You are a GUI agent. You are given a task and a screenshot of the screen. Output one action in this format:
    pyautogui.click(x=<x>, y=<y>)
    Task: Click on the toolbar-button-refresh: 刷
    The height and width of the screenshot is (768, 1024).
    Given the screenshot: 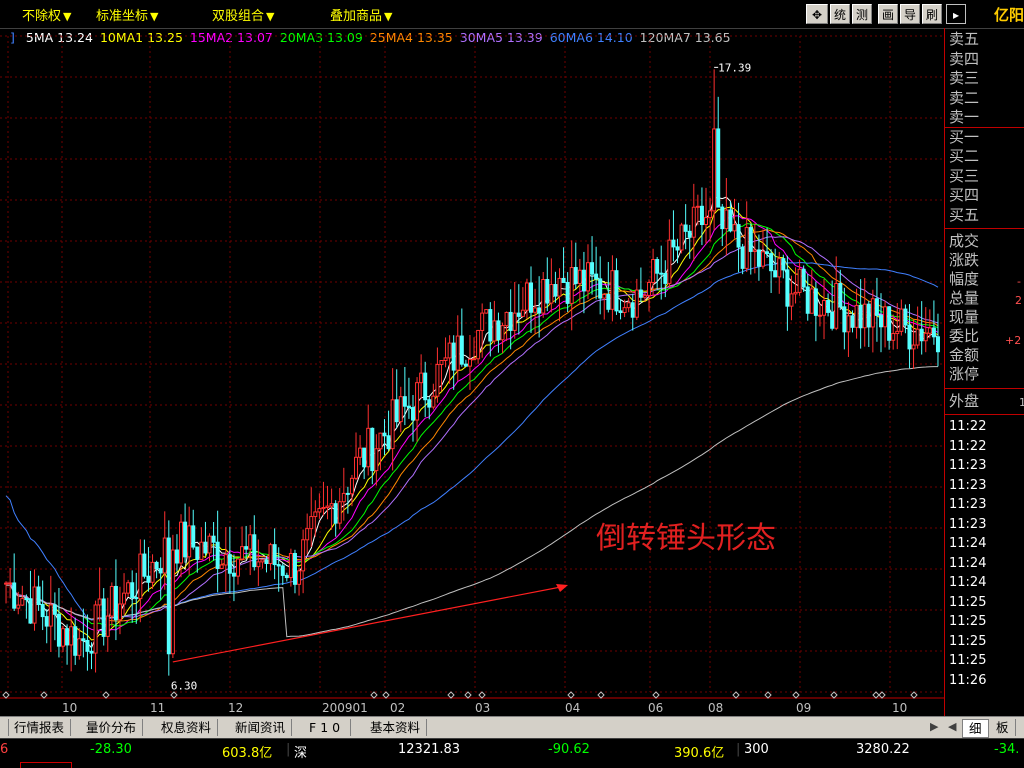 What is the action you would take?
    pyautogui.click(x=932, y=14)
    